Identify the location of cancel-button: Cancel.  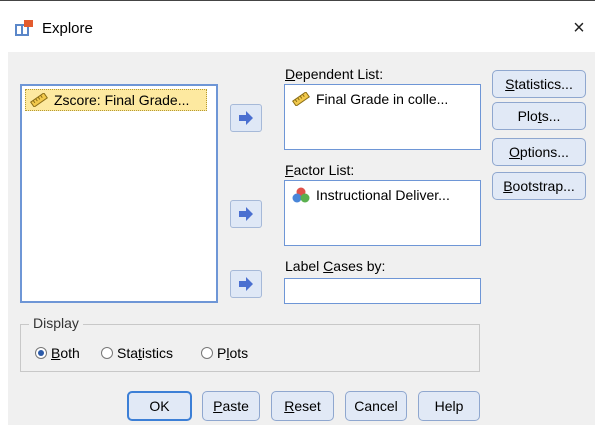
(376, 406).